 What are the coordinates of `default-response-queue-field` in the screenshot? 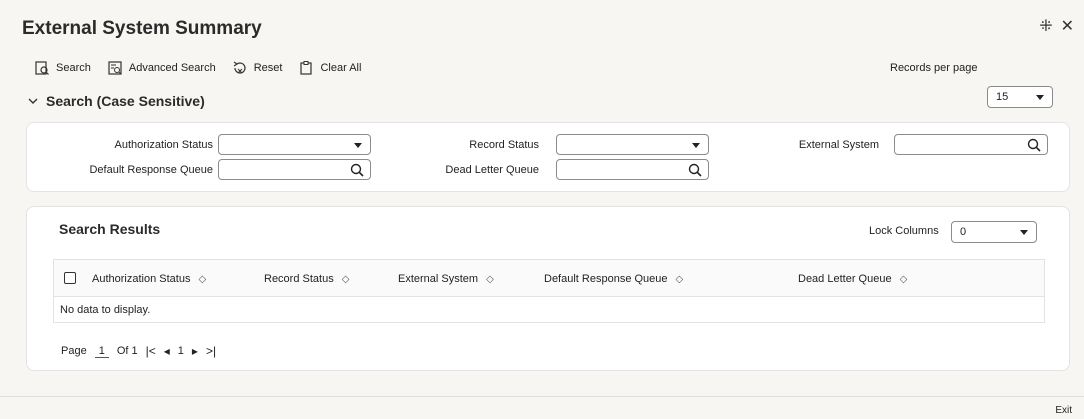 It's located at (294, 169).